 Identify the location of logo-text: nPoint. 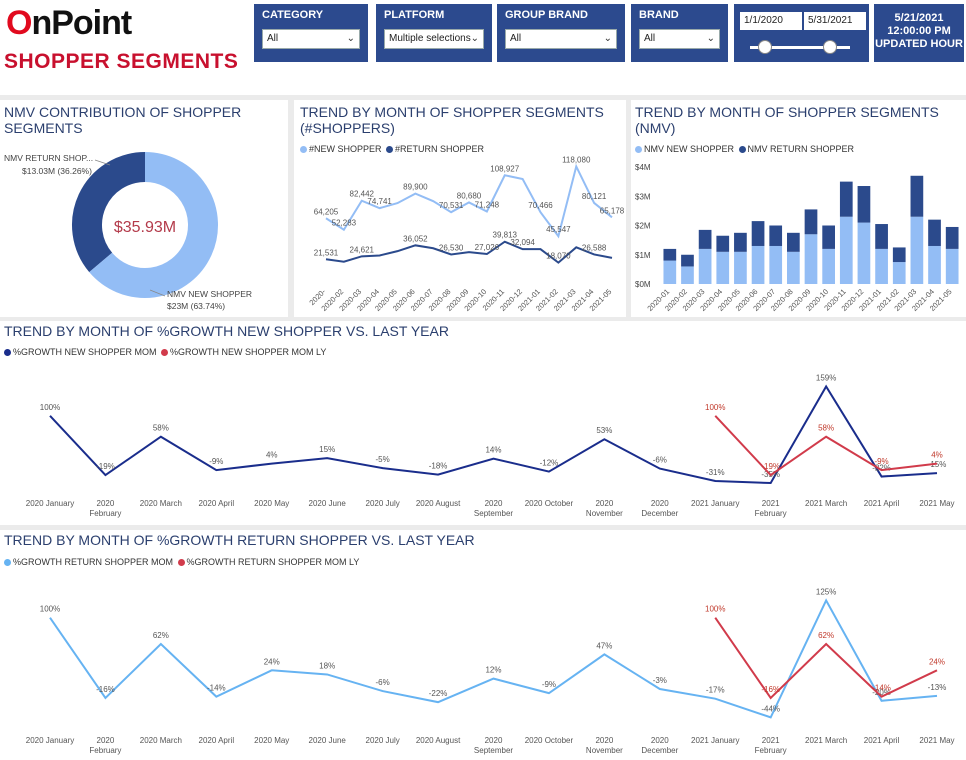
(81, 23).